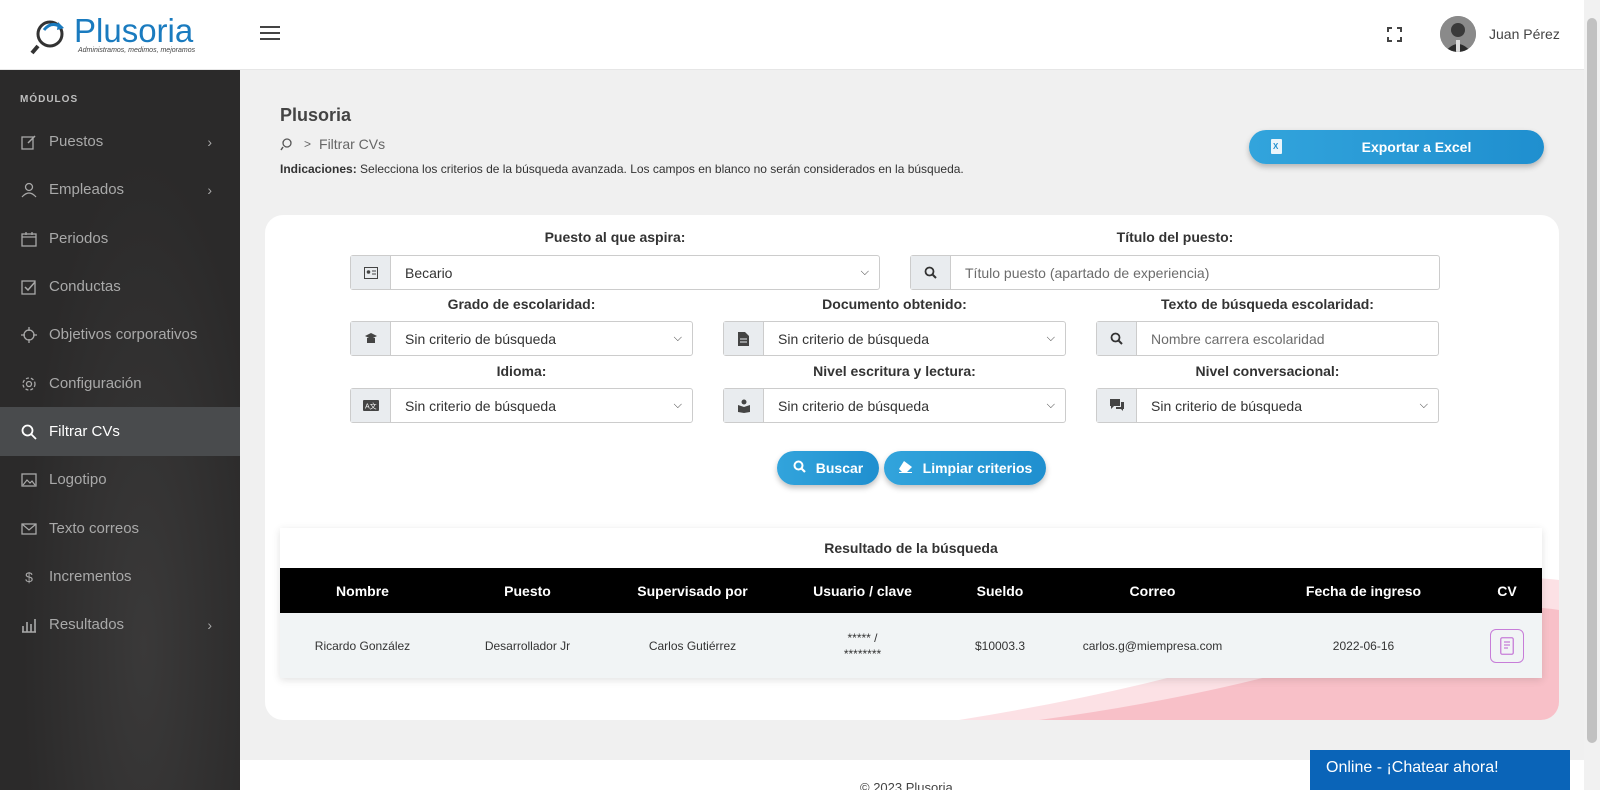  I want to click on puesto-label: Puesto al que aspira:, so click(615, 237).